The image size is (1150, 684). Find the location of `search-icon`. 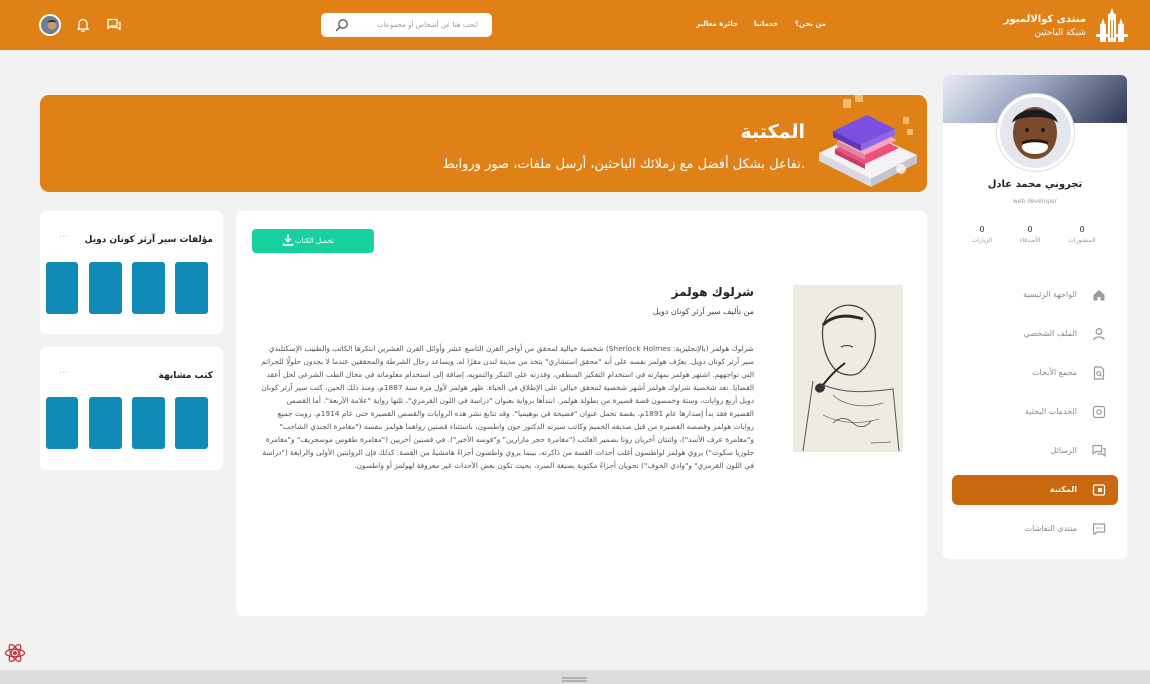

search-icon is located at coordinates (342, 25).